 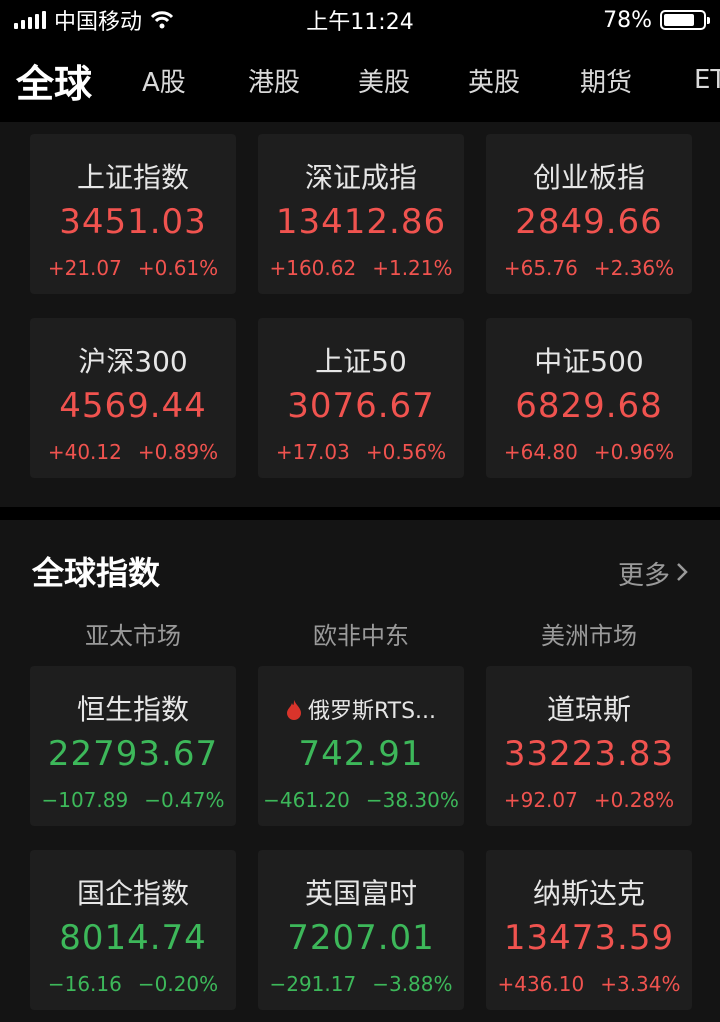 I want to click on index-card-dow-jones: 道琼斯 33223.83 +92.07 +0.28%, so click(x=589, y=746).